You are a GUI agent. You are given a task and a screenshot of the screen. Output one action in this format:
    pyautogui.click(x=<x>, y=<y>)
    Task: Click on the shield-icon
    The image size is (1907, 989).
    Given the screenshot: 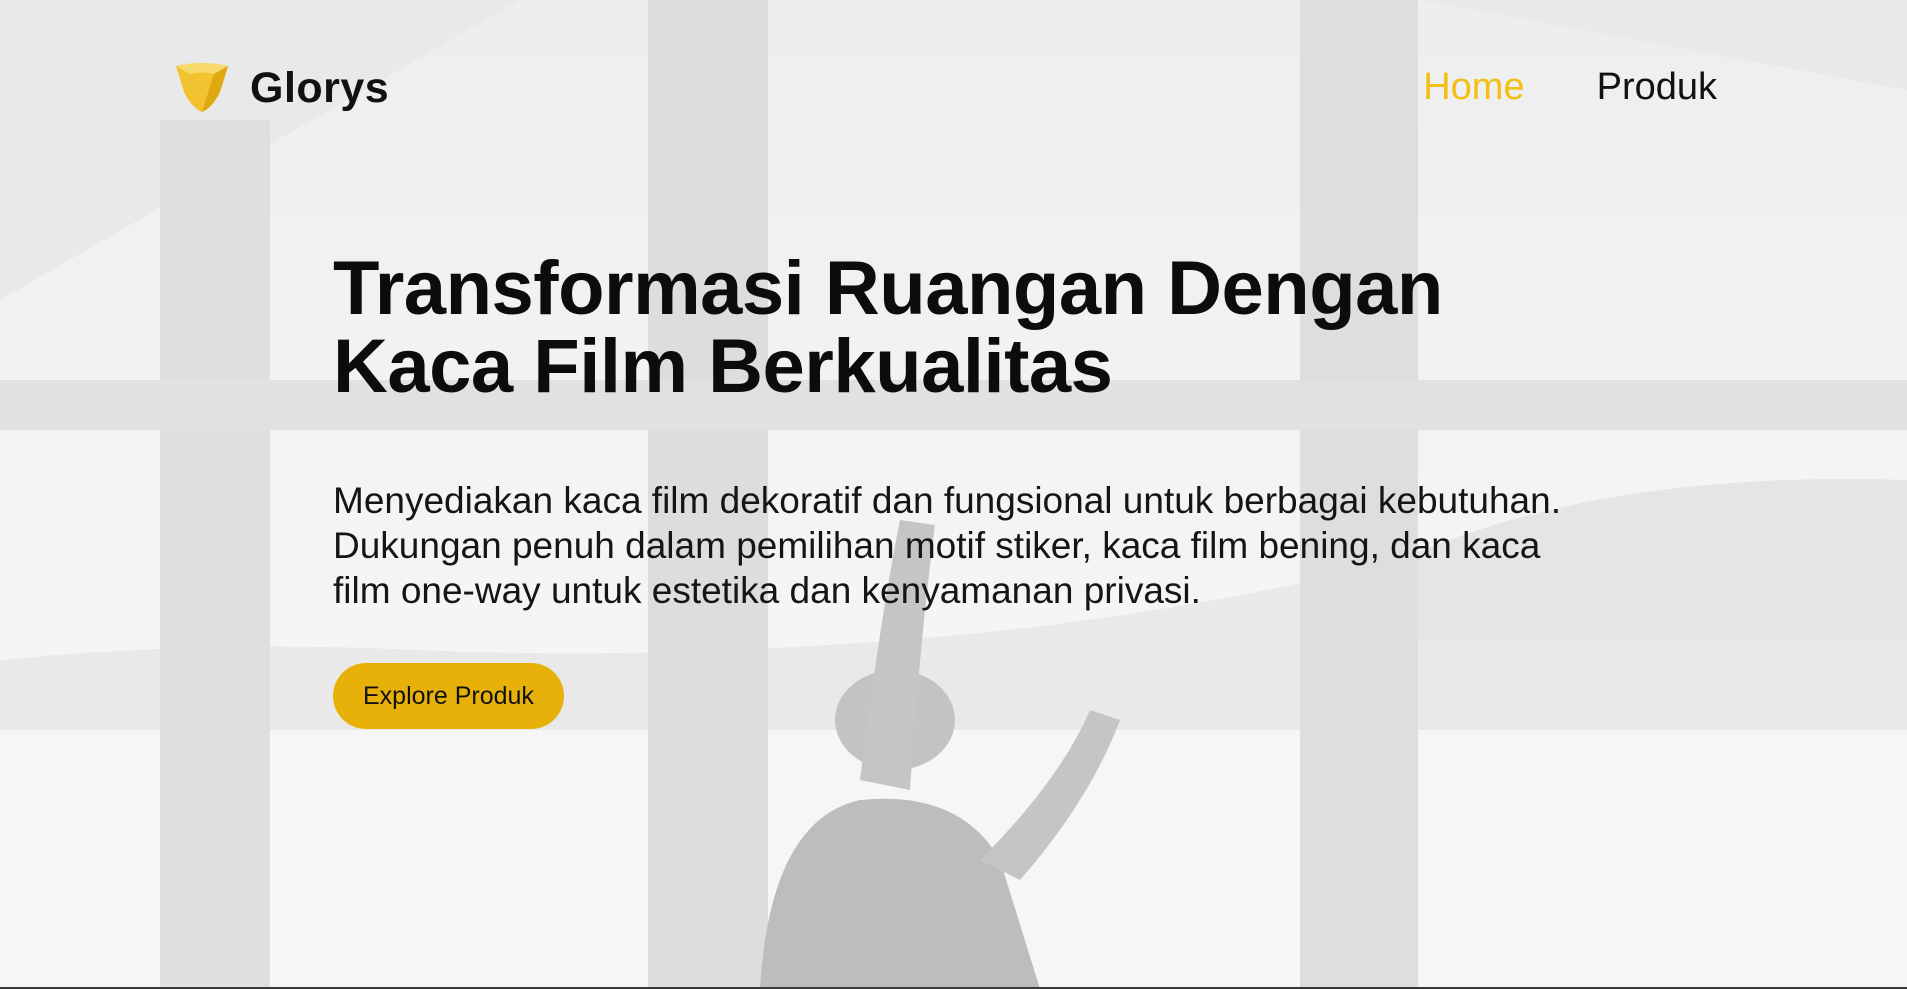 What is the action you would take?
    pyautogui.click(x=202, y=87)
    